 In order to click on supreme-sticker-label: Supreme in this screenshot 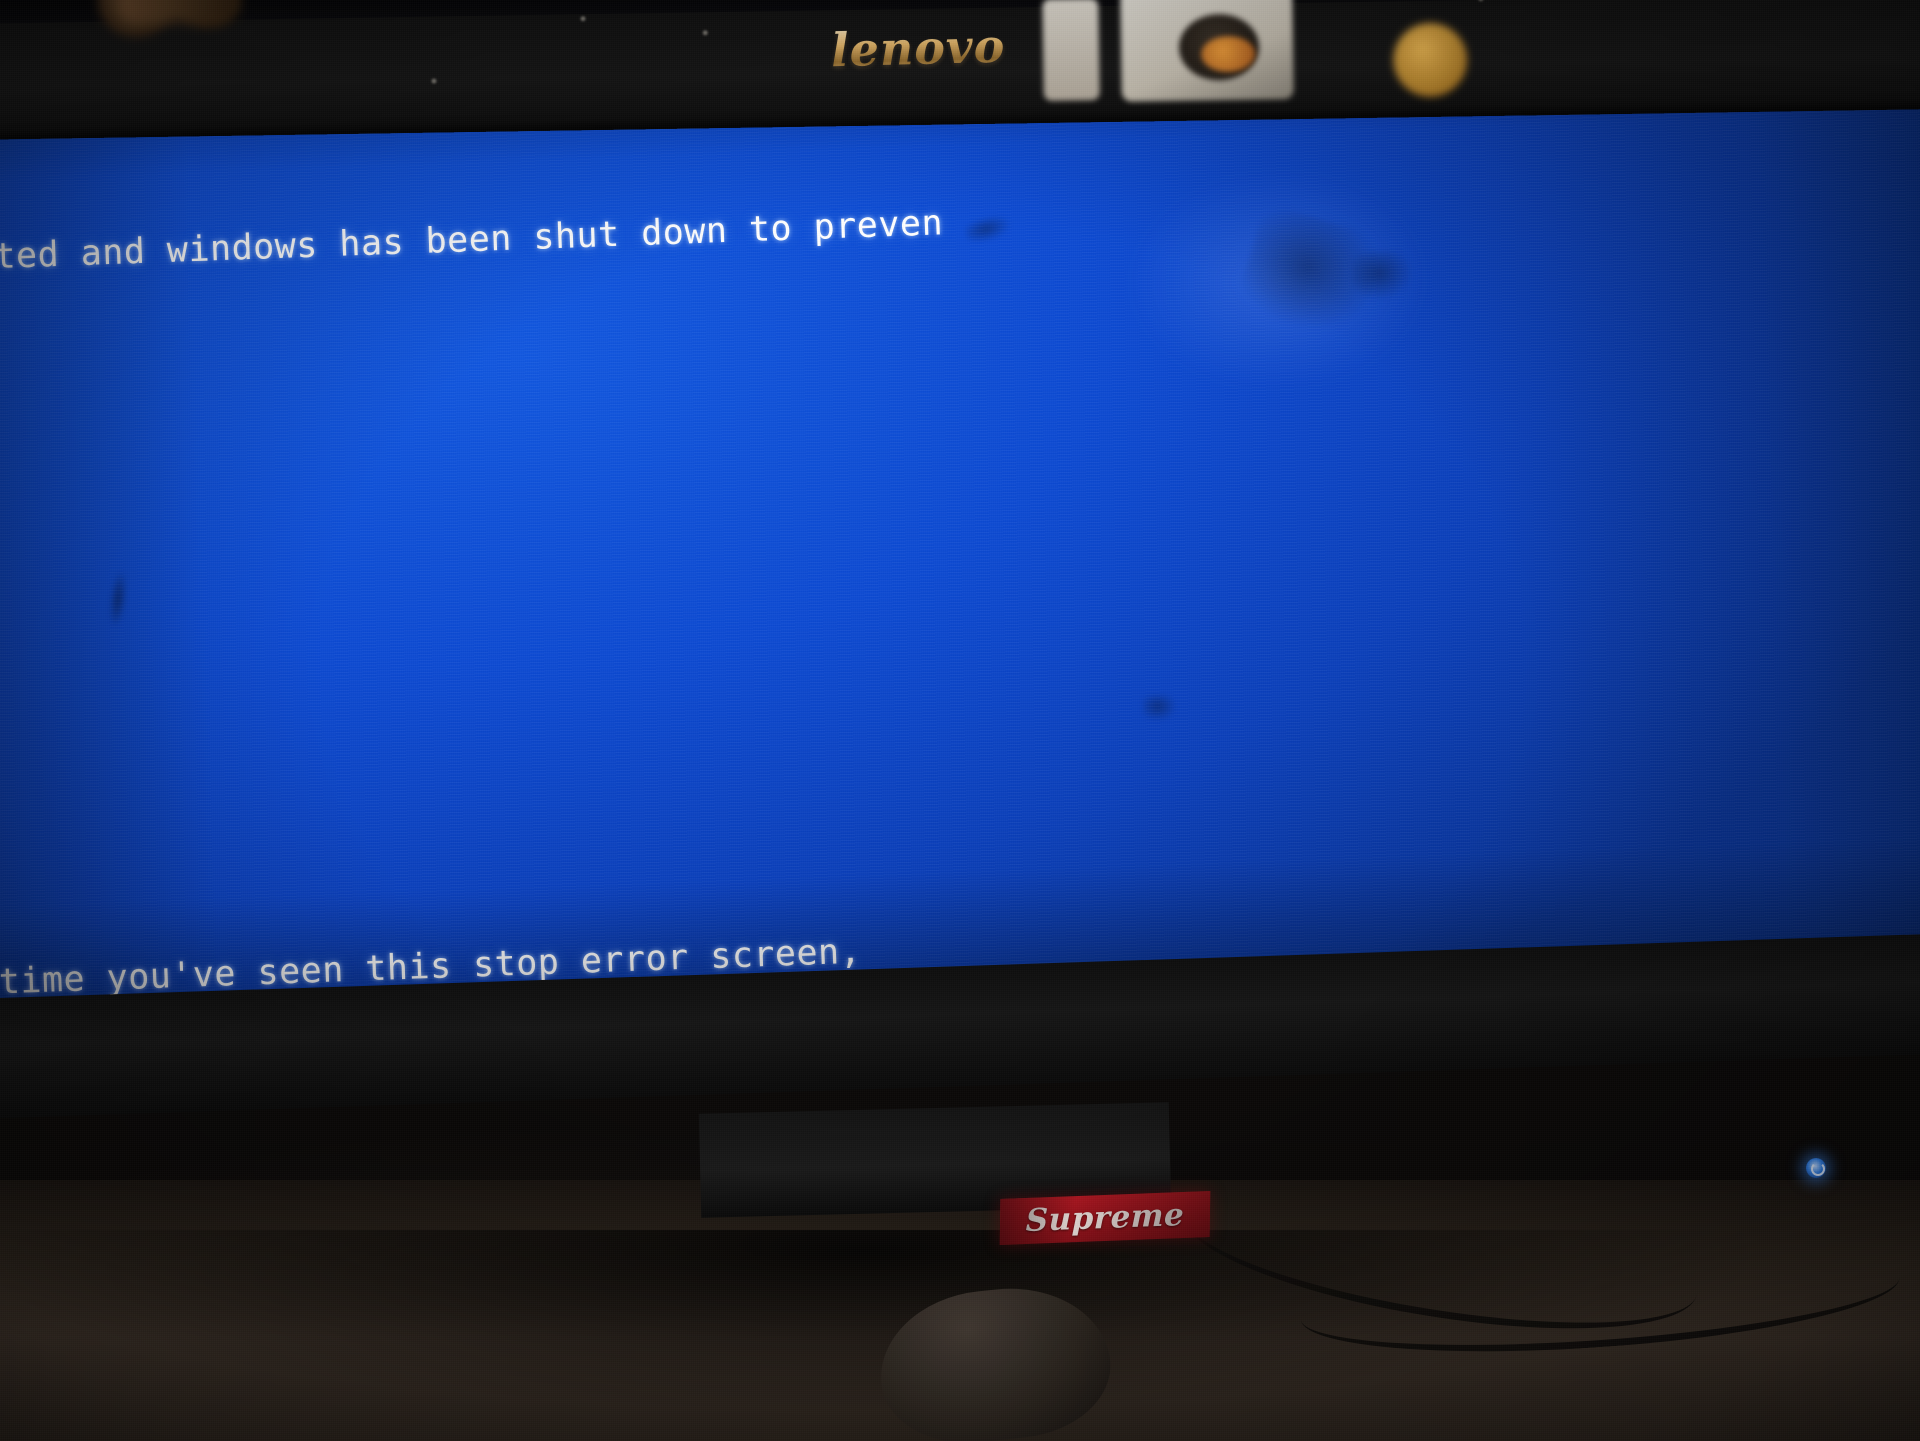, I will do `click(1105, 1218)`.